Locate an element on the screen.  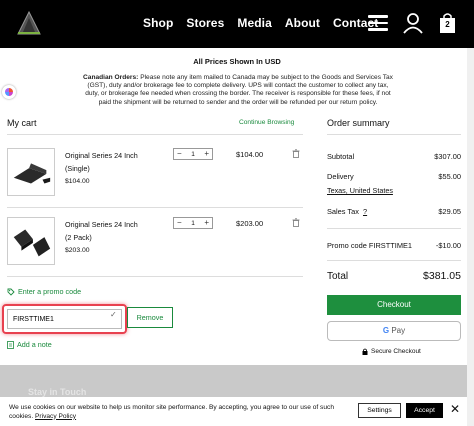
tax-value: $29.05 is located at coordinates (449, 211).